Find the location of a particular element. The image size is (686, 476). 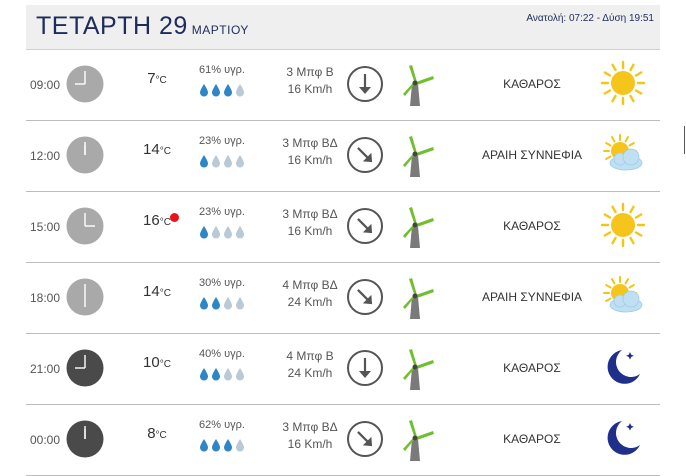

temperature: 10°C is located at coordinates (157, 362).